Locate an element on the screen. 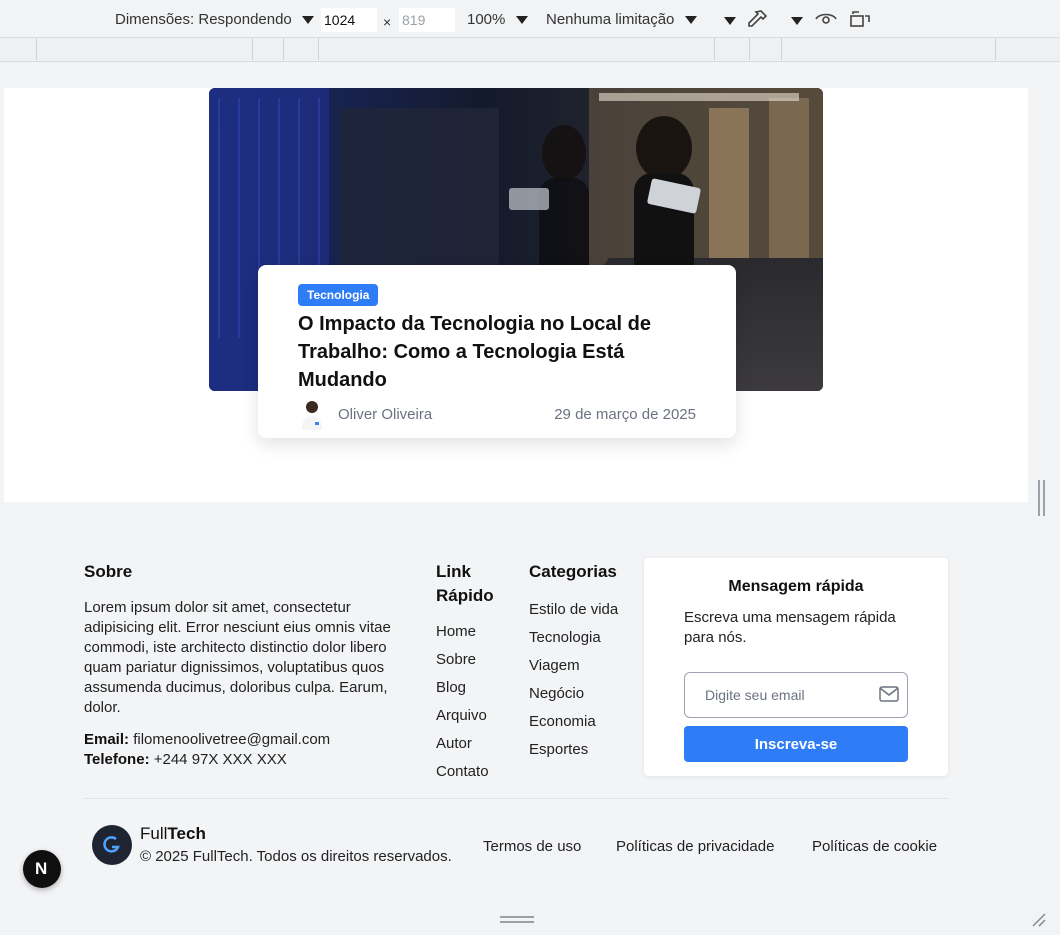  terms-link: Termos de uso is located at coordinates (532, 846).